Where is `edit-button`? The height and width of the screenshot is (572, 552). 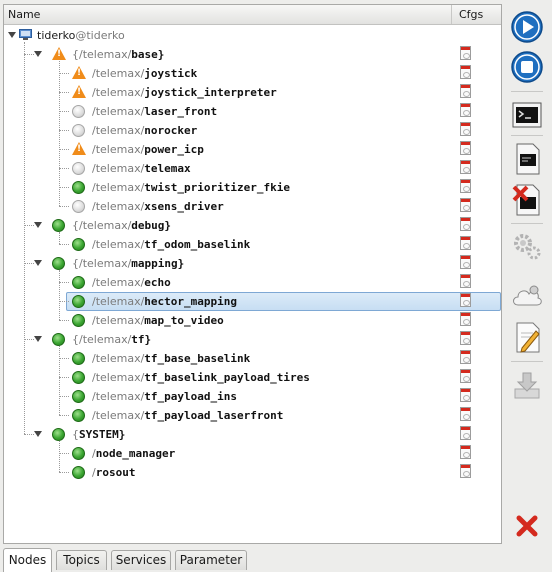 edit-button is located at coordinates (527, 337).